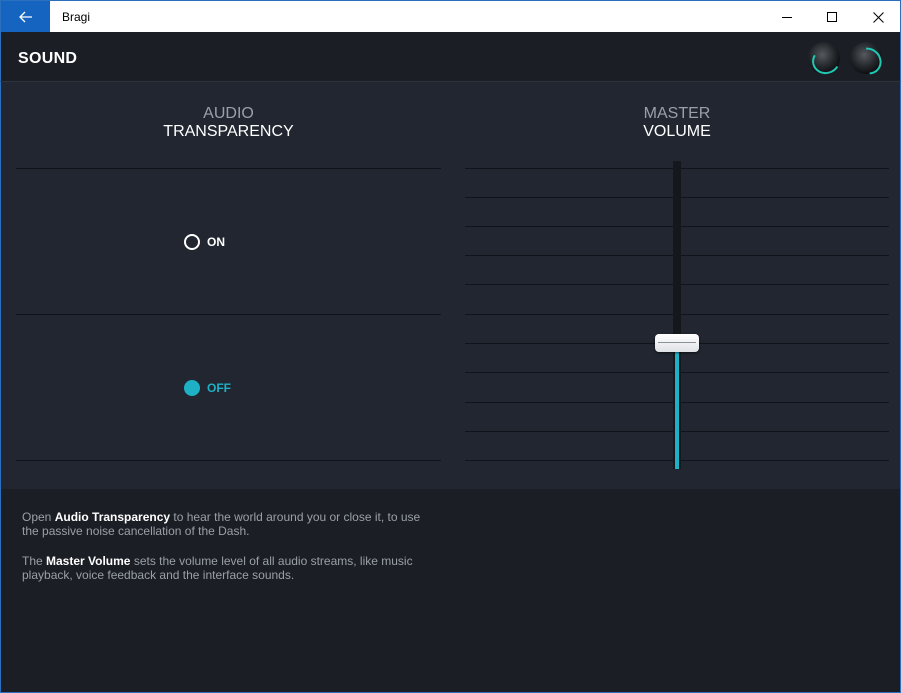  Describe the element at coordinates (677, 113) in the screenshot. I see `heading-line1: MASTER` at that location.